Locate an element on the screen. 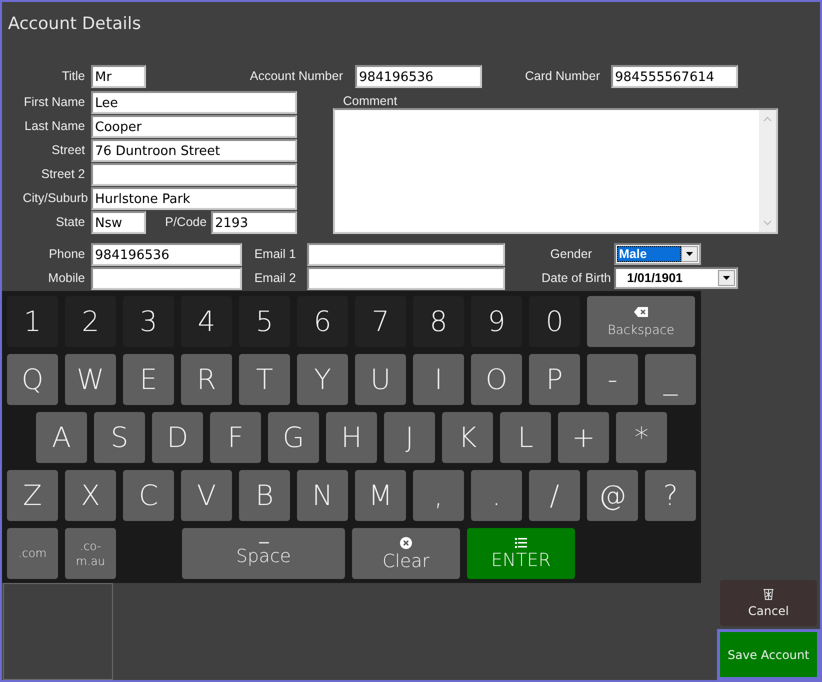 The width and height of the screenshot is (822, 682). input-field: Hurlstone Park is located at coordinates (194, 198).